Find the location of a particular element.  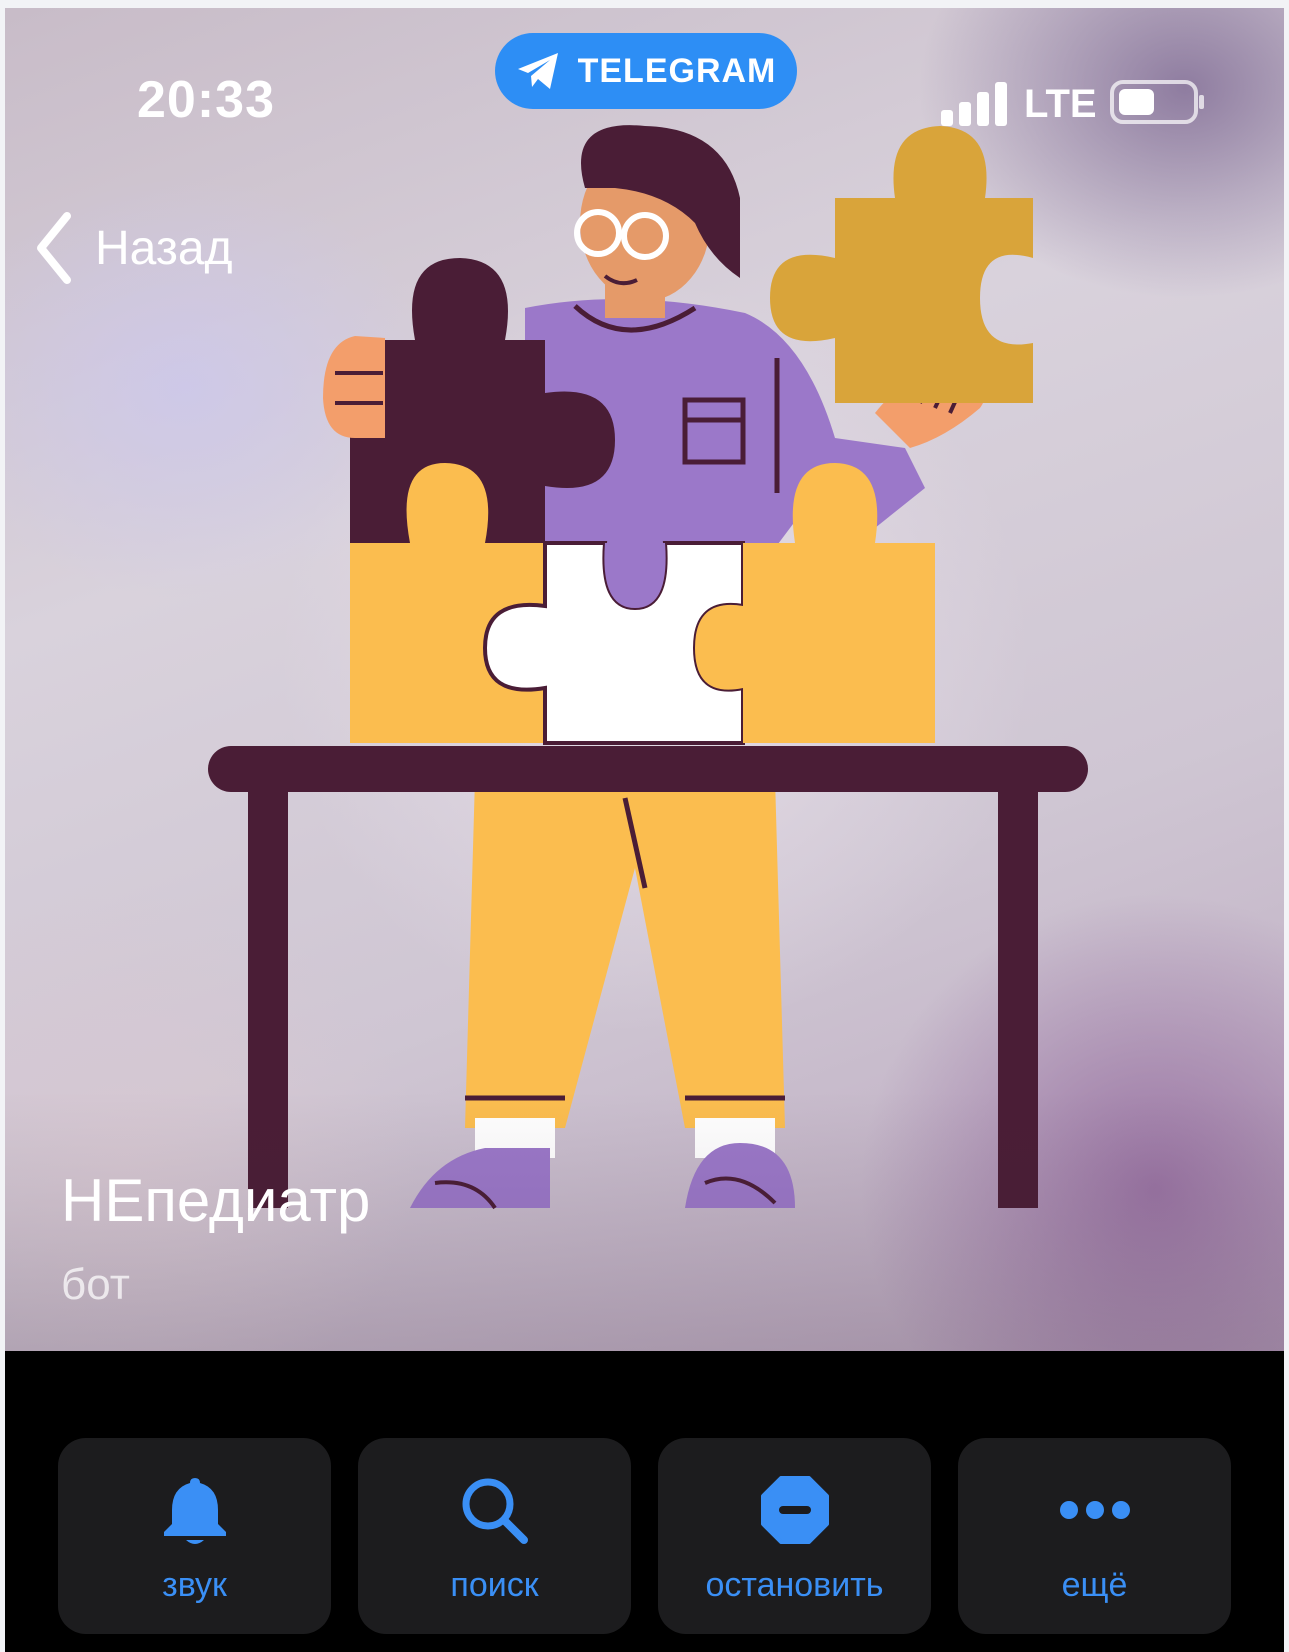

more-button: ещё is located at coordinates (1094, 1536).